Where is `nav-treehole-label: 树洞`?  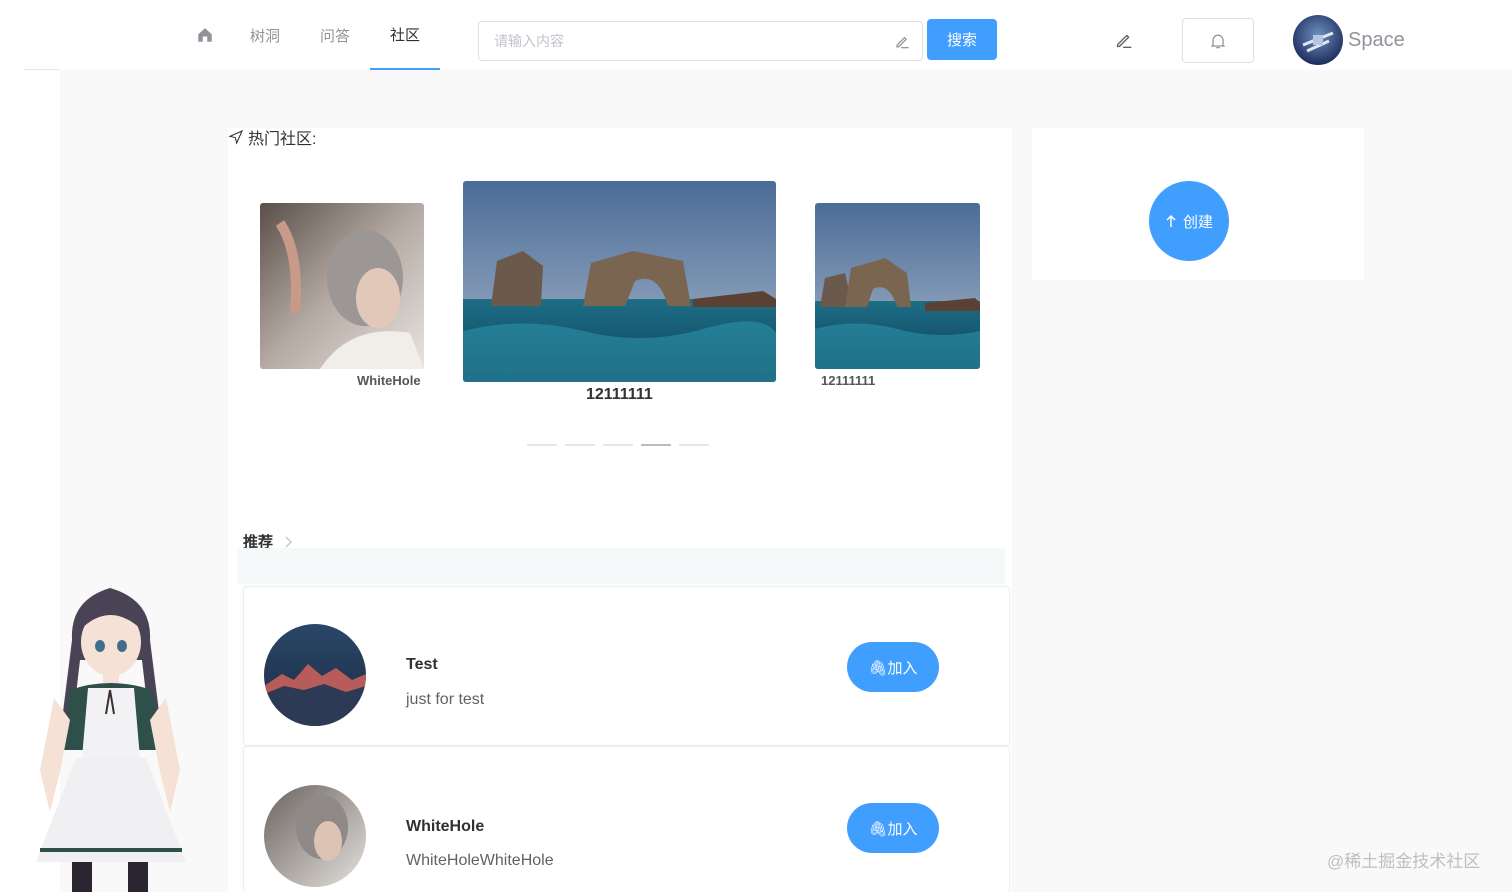
nav-treehole-label: 树洞 is located at coordinates (265, 36).